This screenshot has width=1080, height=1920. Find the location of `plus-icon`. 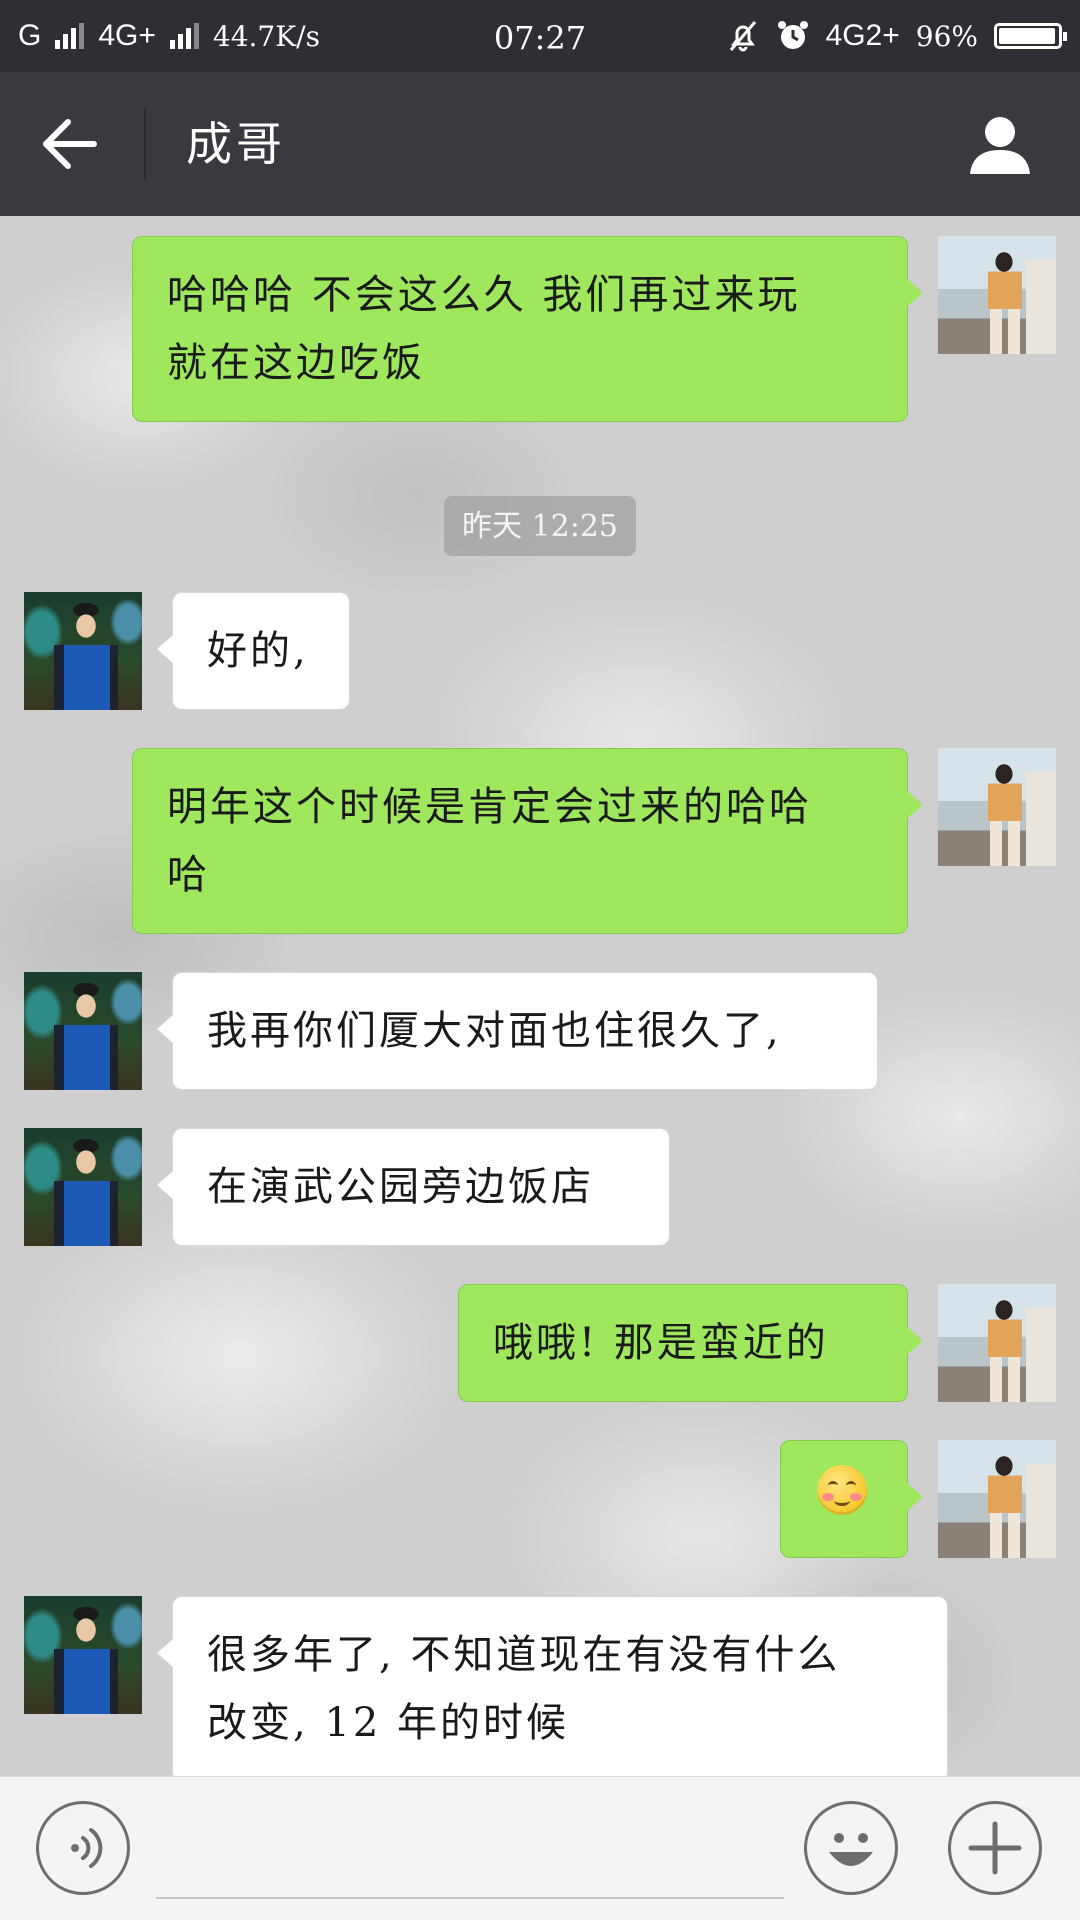

plus-icon is located at coordinates (995, 1848).